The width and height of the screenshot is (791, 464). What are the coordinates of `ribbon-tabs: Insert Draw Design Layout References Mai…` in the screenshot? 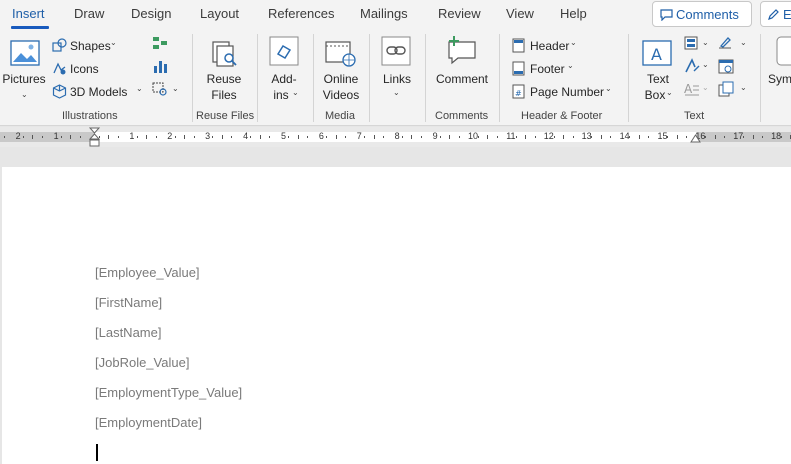 It's located at (395, 15).